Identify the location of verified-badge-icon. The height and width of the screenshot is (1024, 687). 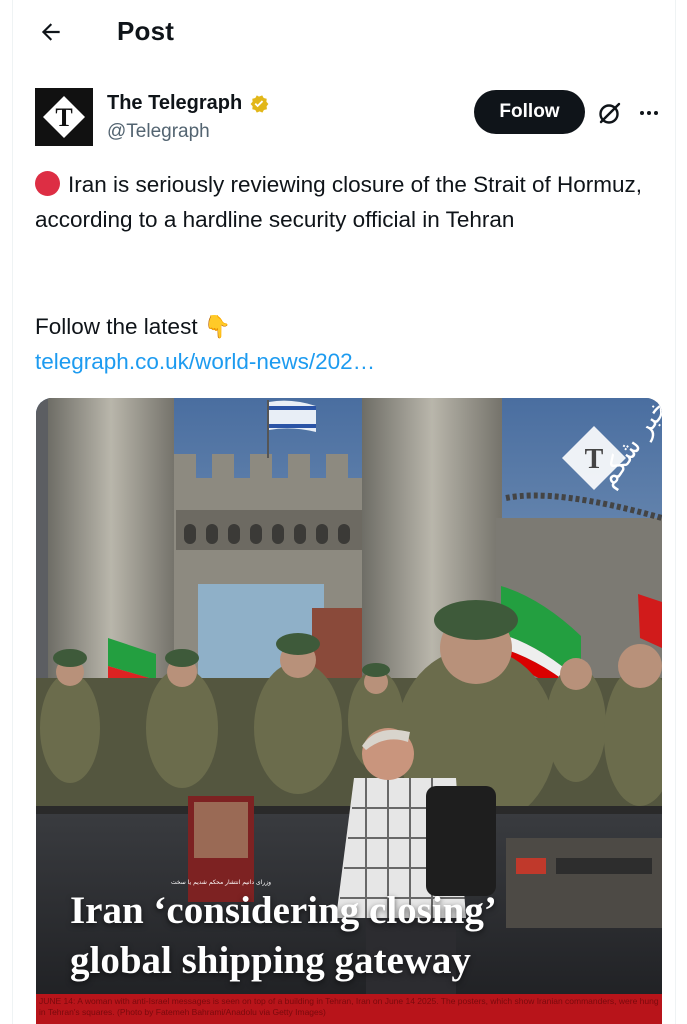
(259, 103).